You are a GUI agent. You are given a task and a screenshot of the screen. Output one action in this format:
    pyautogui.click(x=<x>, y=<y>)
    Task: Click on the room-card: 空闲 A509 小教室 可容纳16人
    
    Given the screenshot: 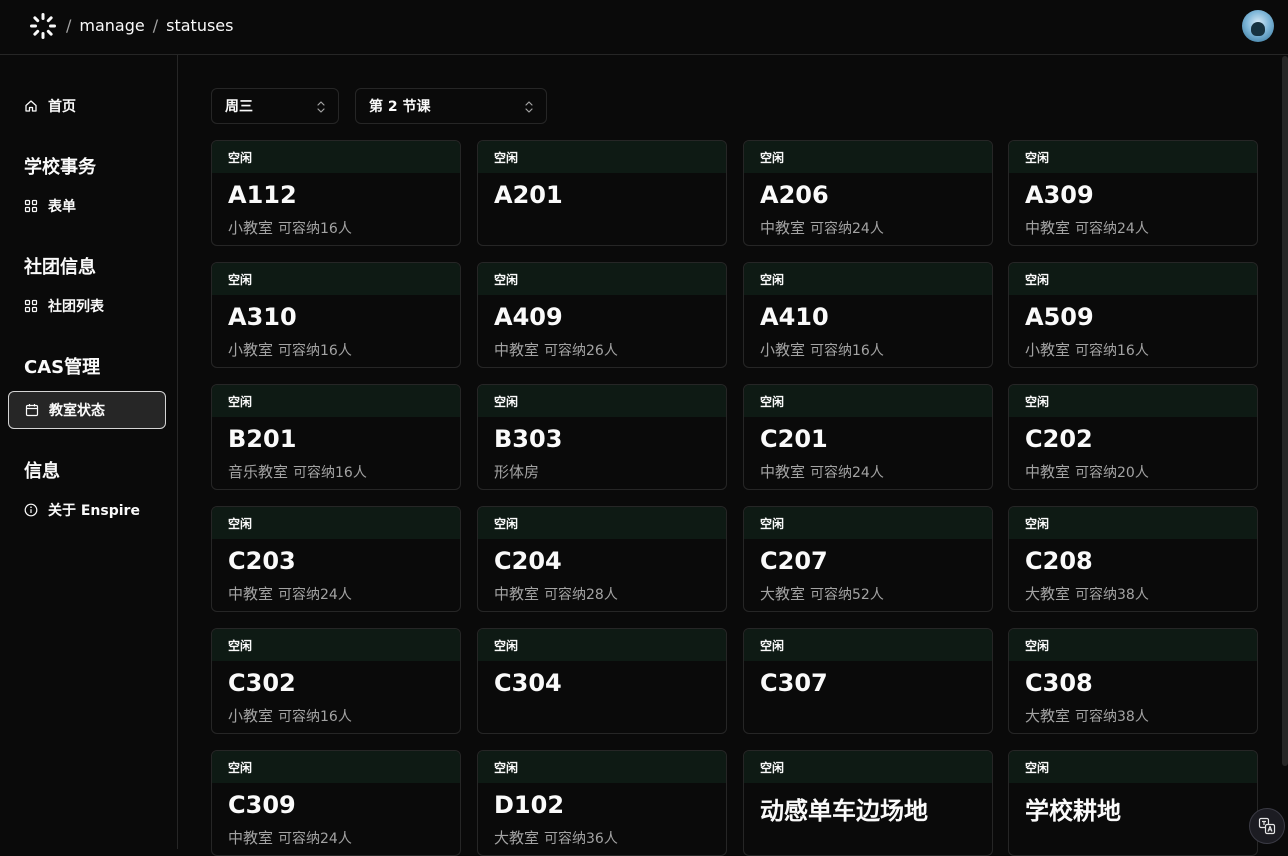 What is the action you would take?
    pyautogui.click(x=1133, y=315)
    